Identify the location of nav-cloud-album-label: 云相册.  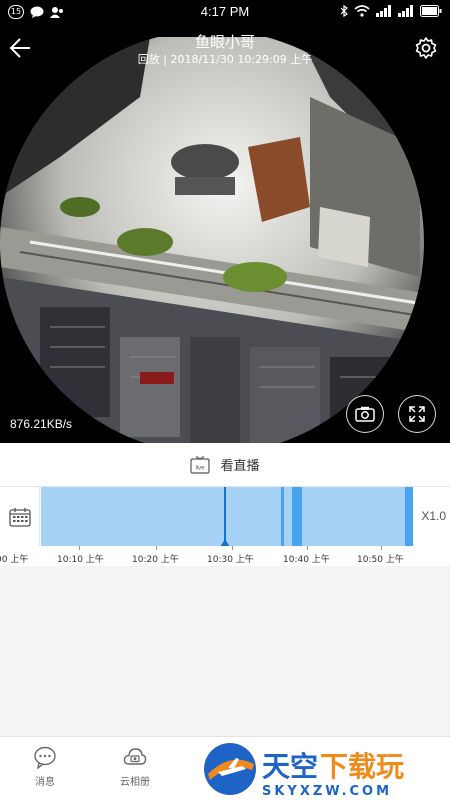
(135, 782).